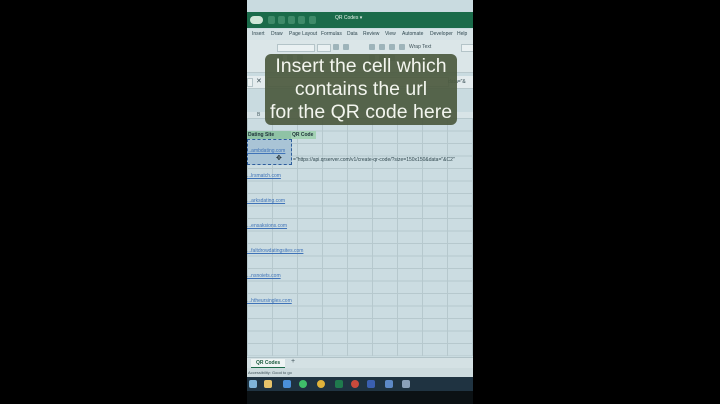  Describe the element at coordinates (301, 20) in the screenshot. I see `quick-access-icon` at that location.